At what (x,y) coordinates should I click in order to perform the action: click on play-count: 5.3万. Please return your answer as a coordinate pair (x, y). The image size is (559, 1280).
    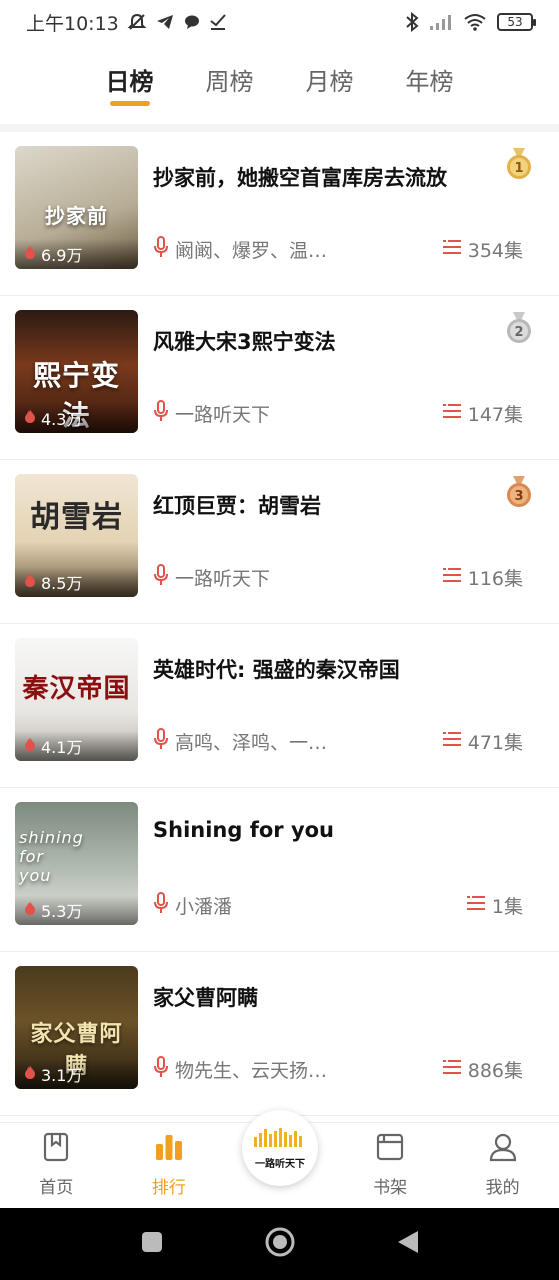
    Looking at the image, I should click on (76, 910).